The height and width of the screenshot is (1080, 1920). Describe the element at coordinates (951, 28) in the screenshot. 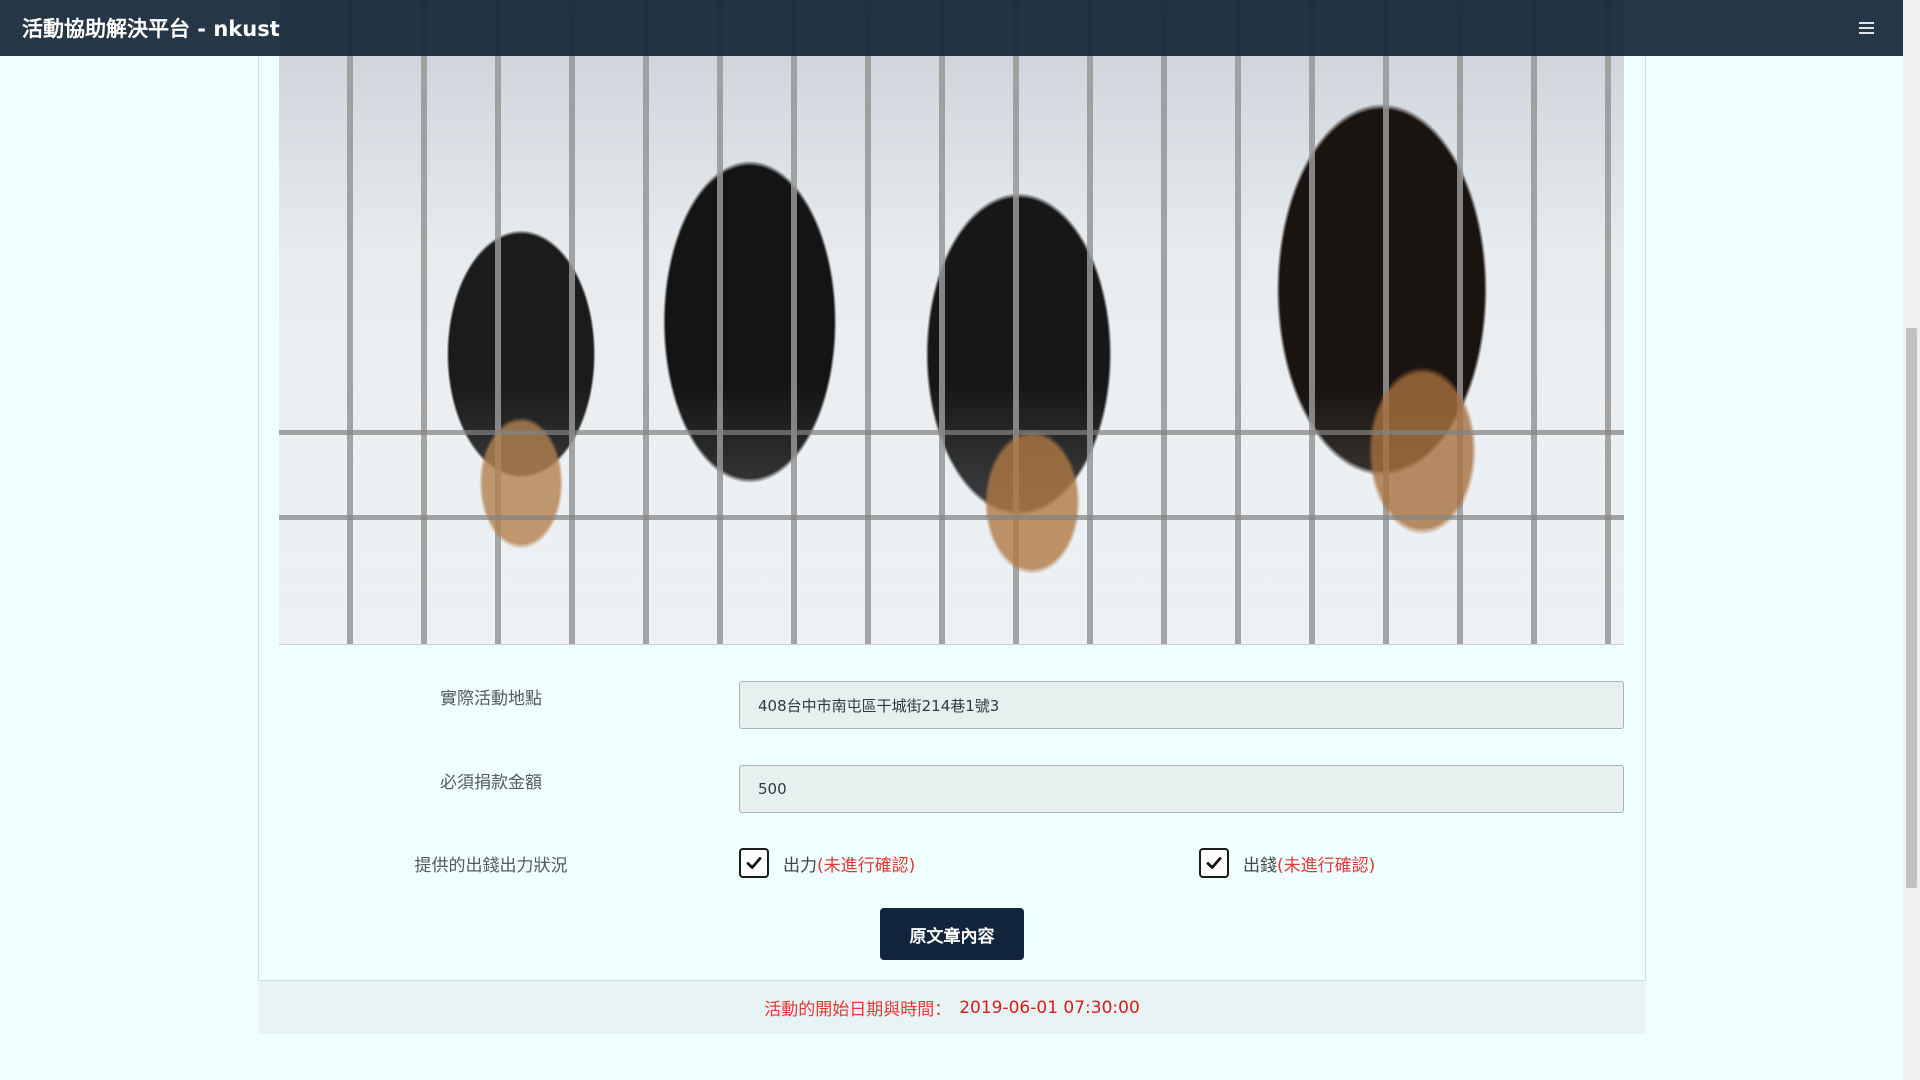

I see `top-navbar: 活動協助解決平台 - nkust` at that location.